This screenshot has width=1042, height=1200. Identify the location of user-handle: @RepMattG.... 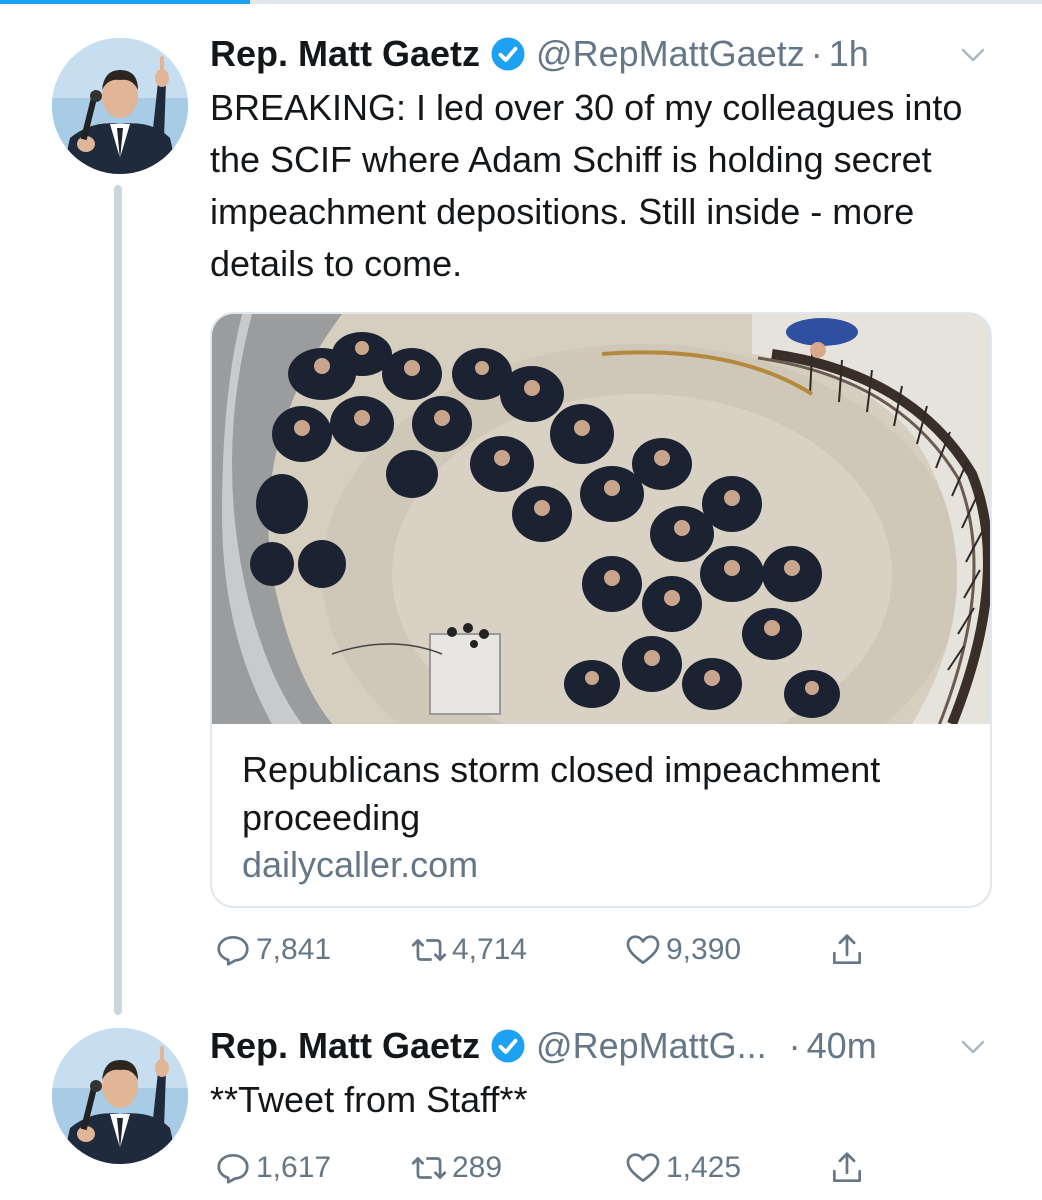
(651, 1046).